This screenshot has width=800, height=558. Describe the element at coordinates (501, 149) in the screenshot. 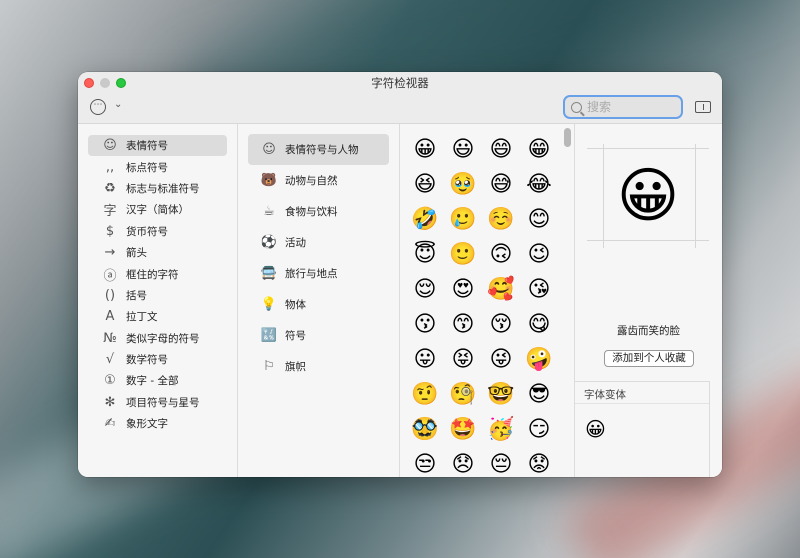

I see `emoji-cell: 😄` at that location.